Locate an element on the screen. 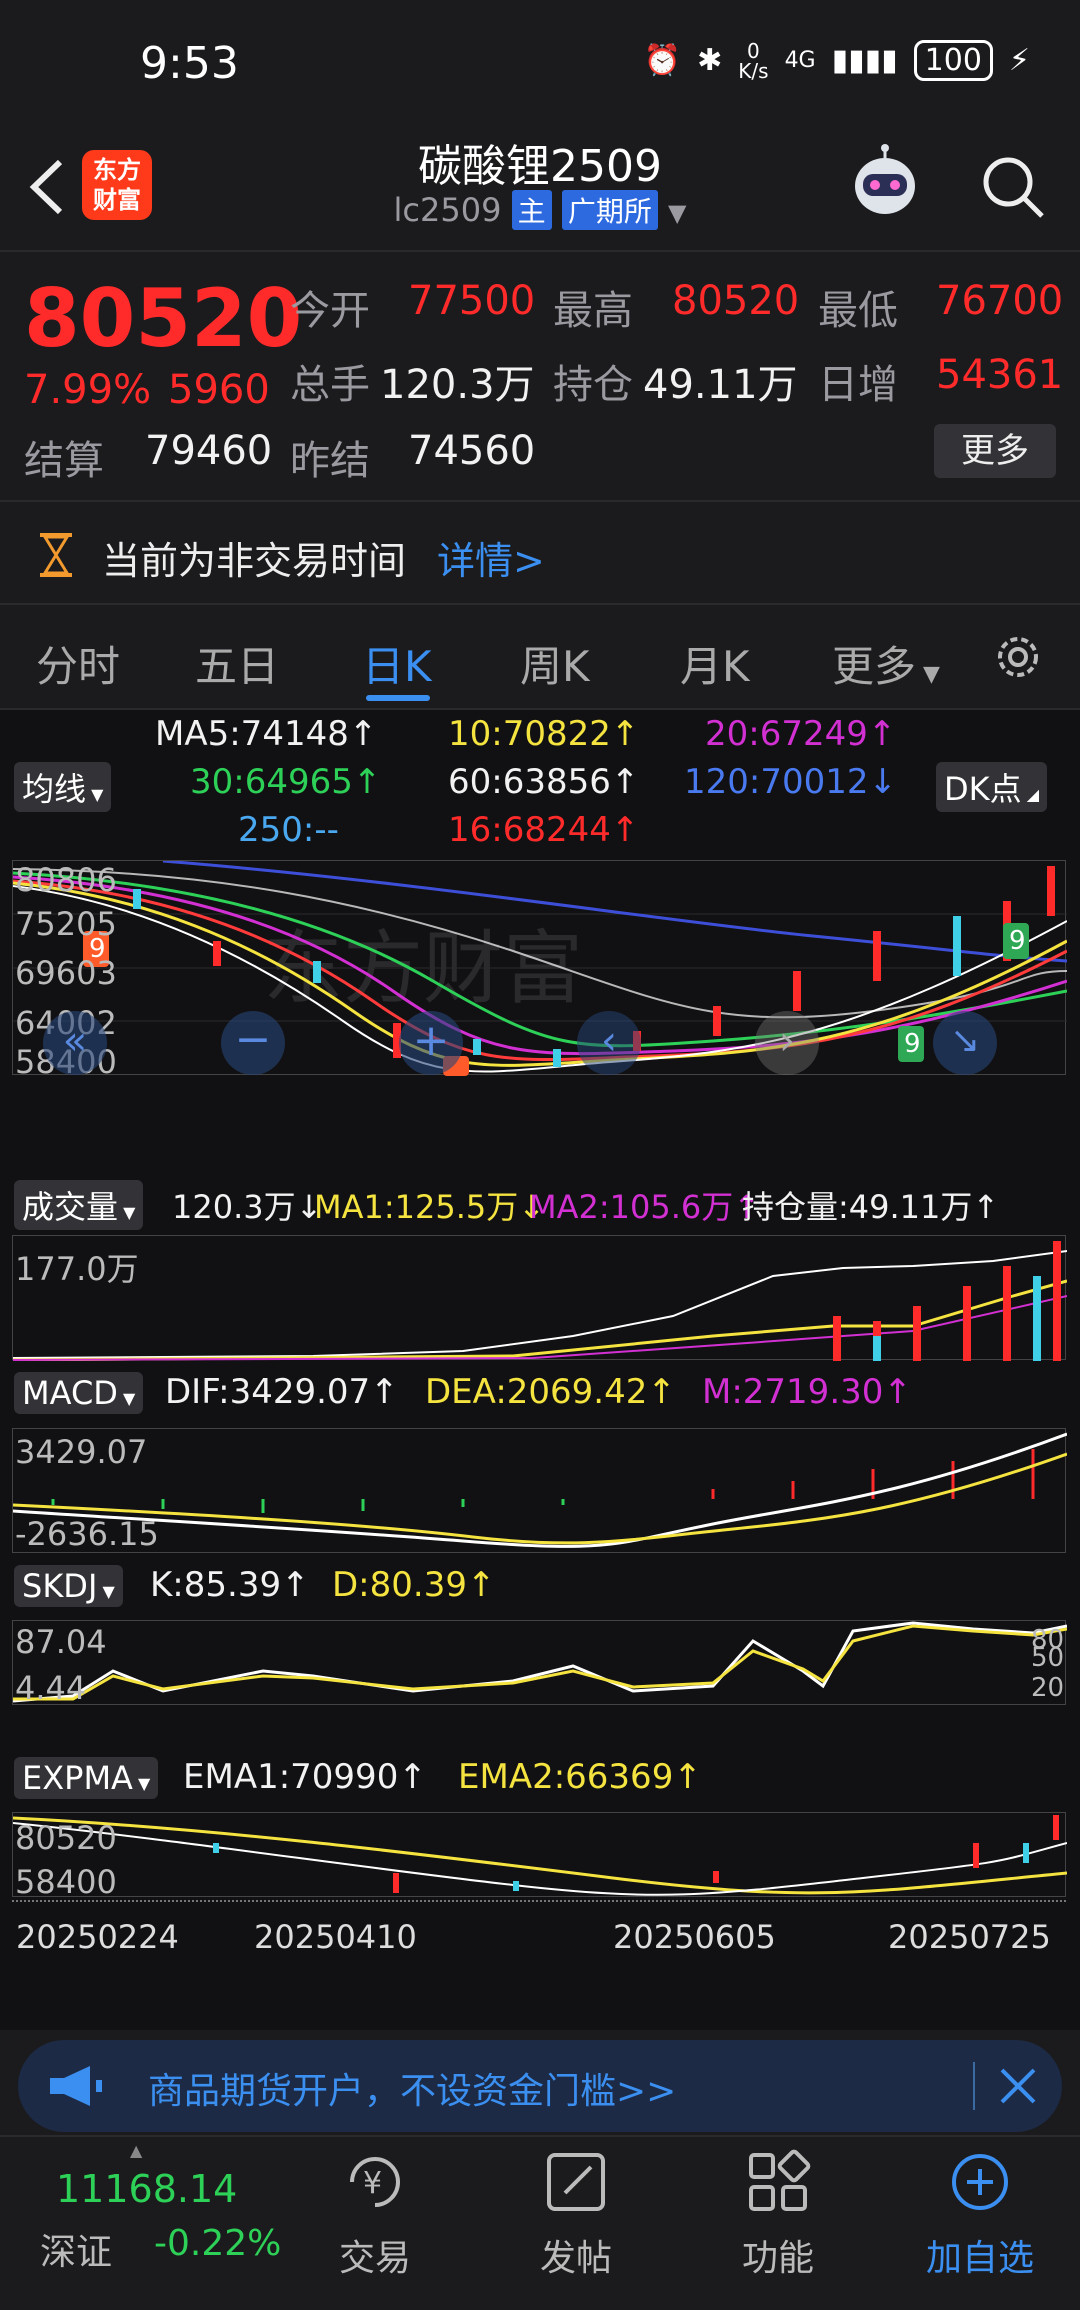 This screenshot has width=1080, height=2310. scroll-left-button: ‹ is located at coordinates (609, 1043).